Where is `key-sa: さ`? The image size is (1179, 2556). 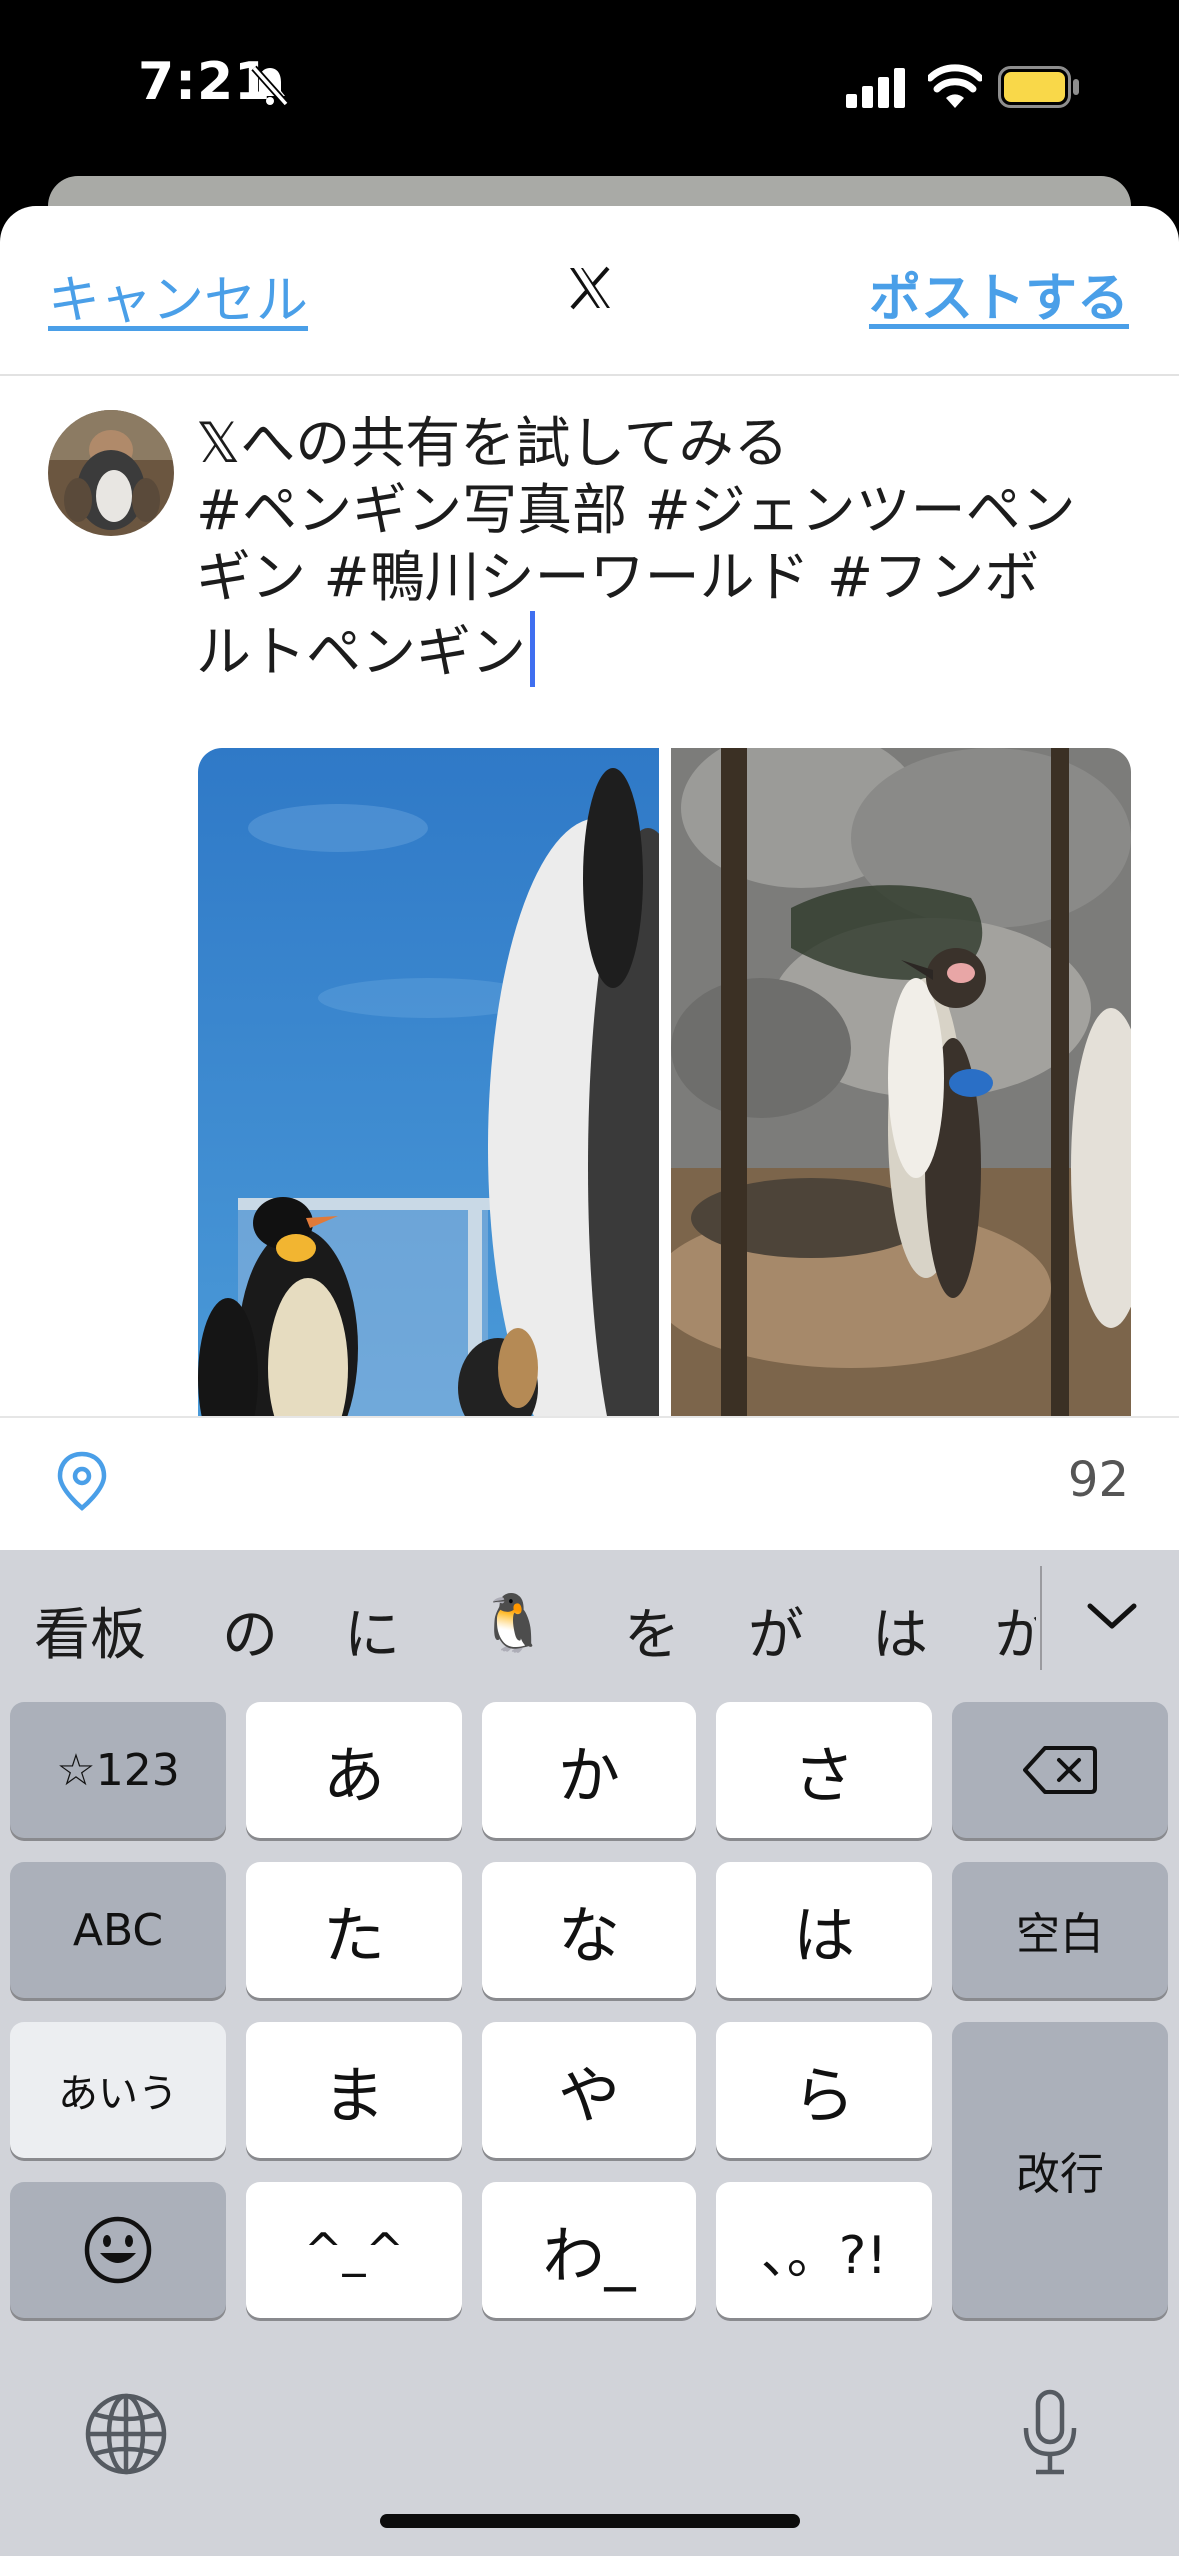
key-sa: さ is located at coordinates (824, 1770).